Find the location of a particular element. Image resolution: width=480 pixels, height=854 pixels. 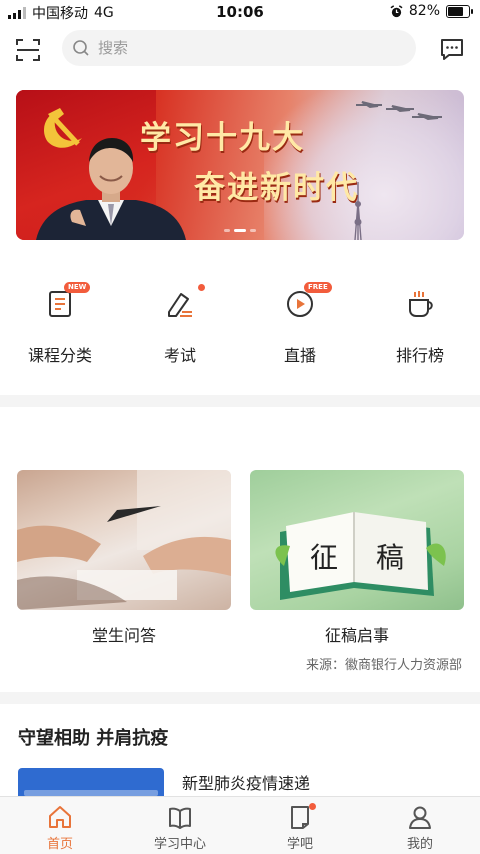

search-icon is located at coordinates (81, 48).